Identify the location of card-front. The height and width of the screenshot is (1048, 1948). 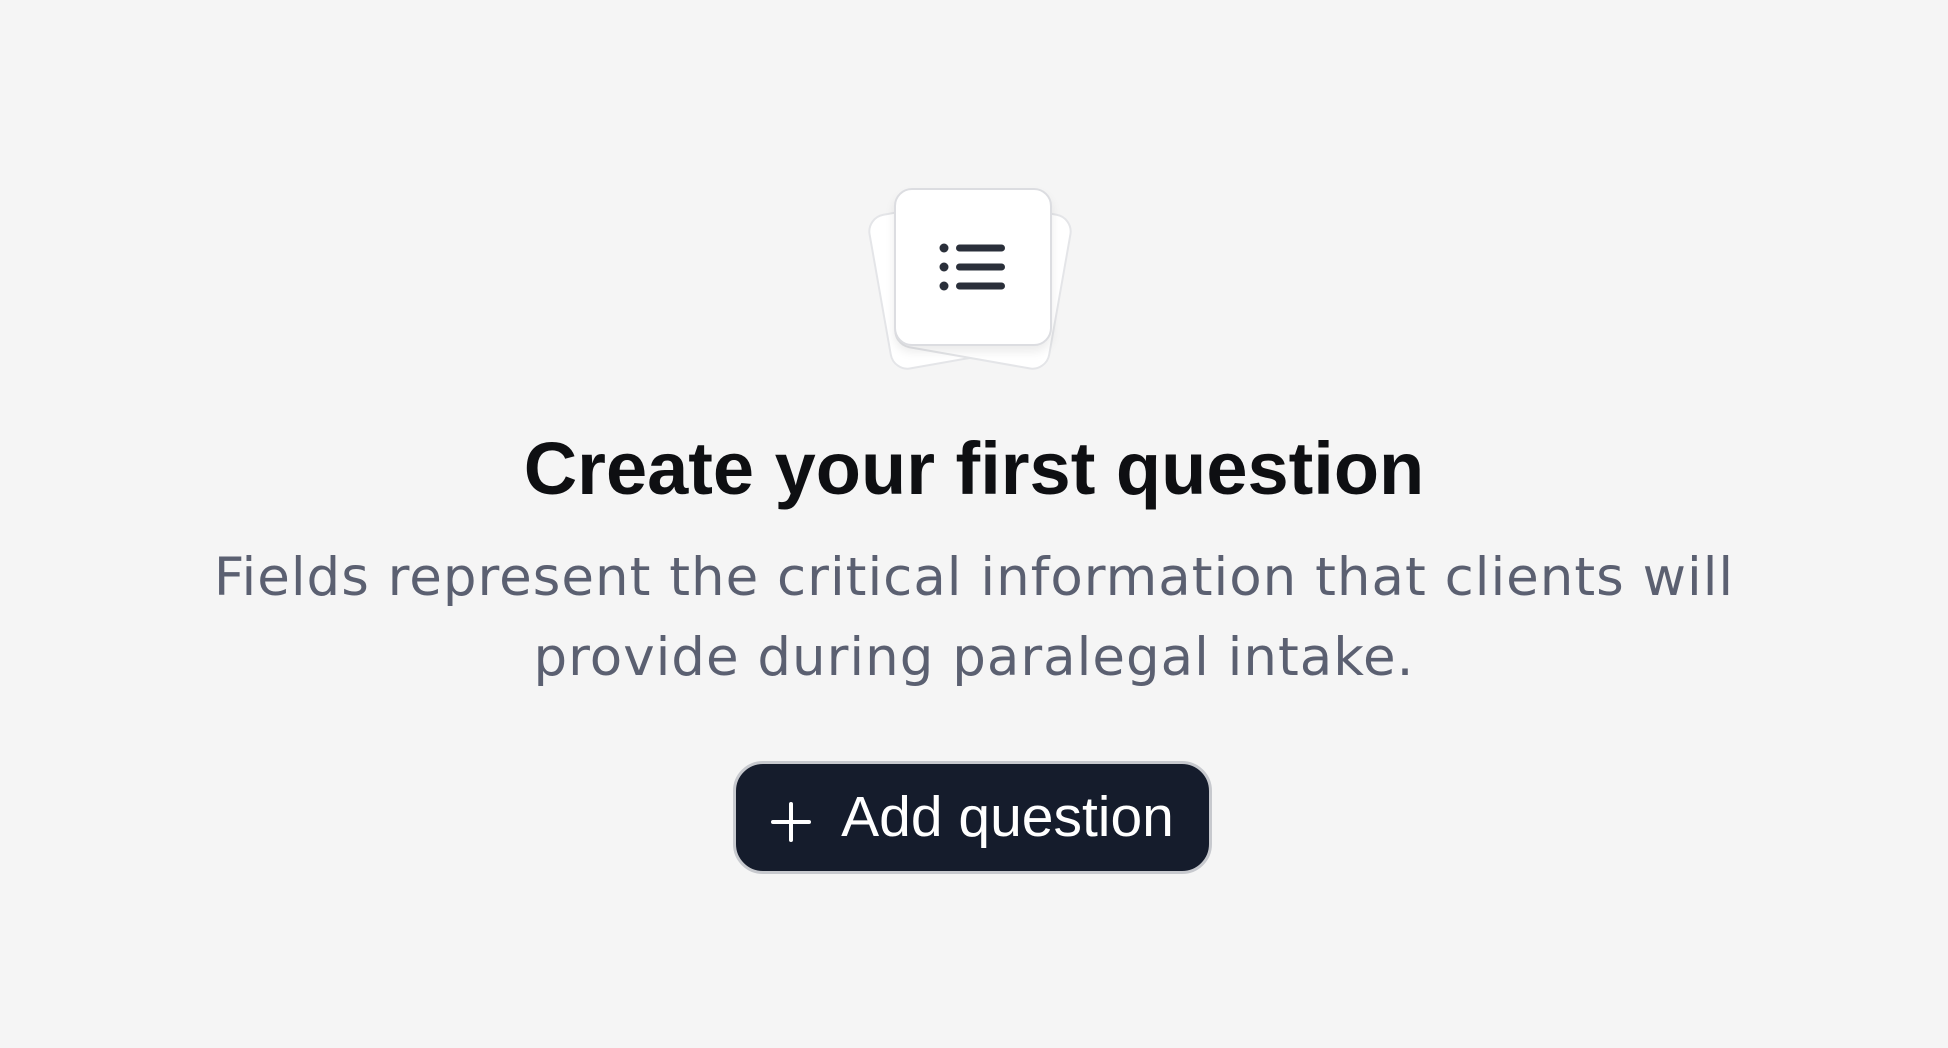
(973, 267).